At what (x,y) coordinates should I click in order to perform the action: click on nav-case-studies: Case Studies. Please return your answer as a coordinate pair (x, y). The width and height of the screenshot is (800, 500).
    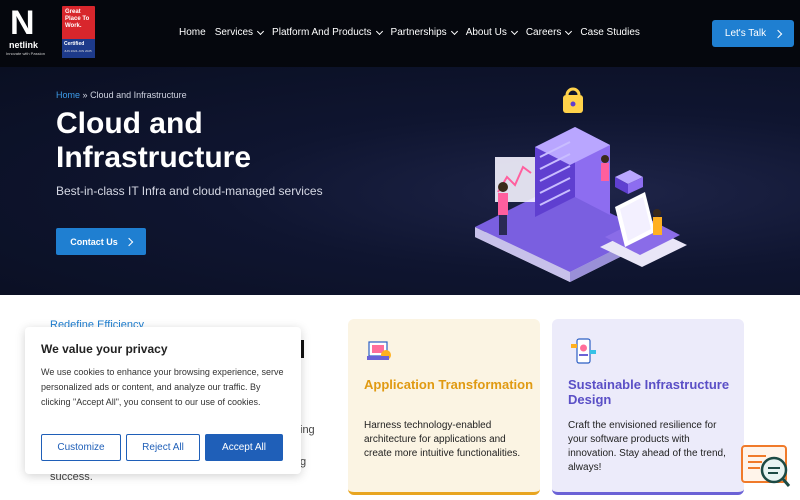
    Looking at the image, I should click on (609, 32).